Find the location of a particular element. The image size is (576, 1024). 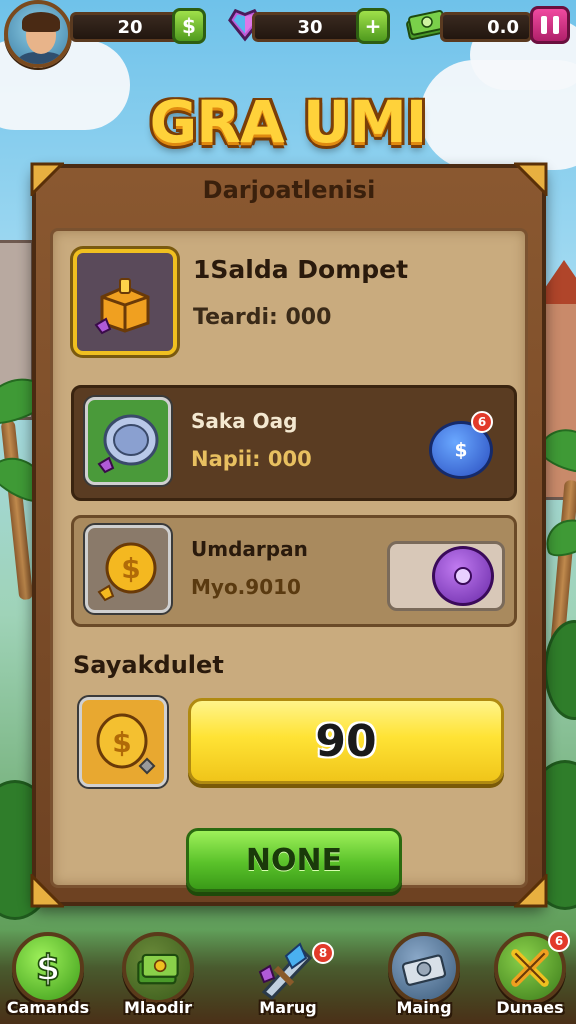

game-title: GRA UMI is located at coordinates (288, 122).